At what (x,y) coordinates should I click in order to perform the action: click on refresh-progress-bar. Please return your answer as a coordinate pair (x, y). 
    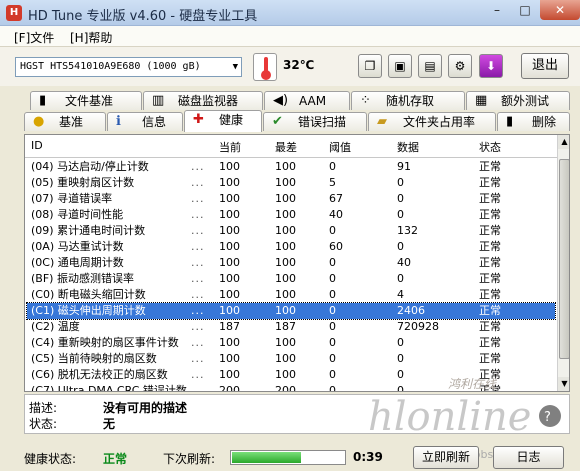
    Looking at the image, I should click on (288, 457).